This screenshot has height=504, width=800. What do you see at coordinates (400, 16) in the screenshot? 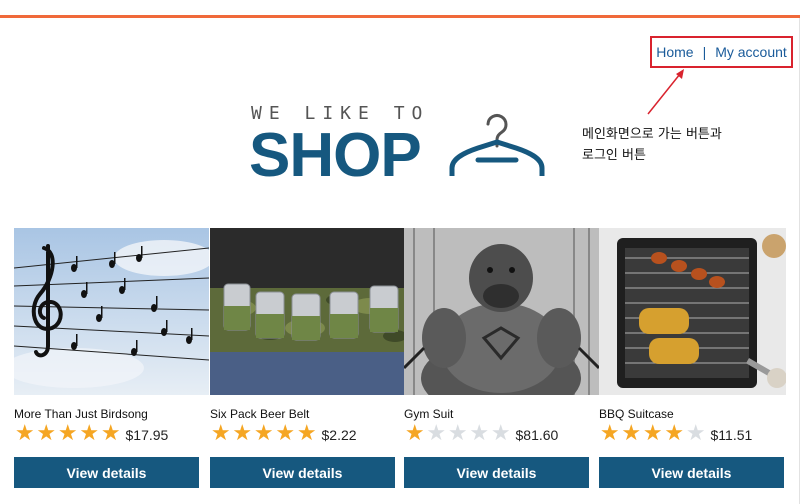
I see `header-accent-rule` at bounding box center [400, 16].